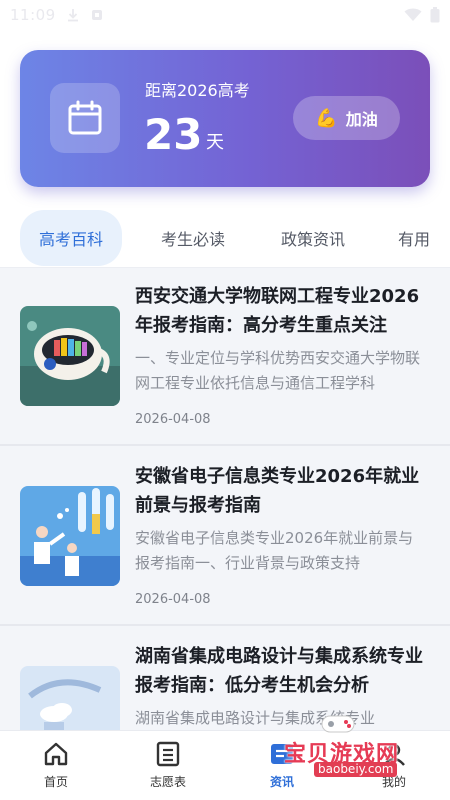 Image resolution: width=450 pixels, height=800 pixels. Describe the element at coordinates (55, 782) in the screenshot. I see `nav-home-label: 首页` at that location.